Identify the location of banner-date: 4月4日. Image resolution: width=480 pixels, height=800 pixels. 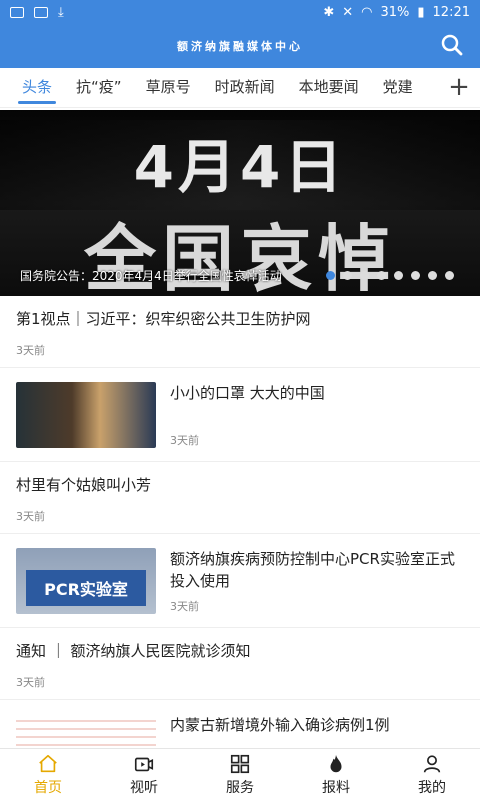
(240, 167).